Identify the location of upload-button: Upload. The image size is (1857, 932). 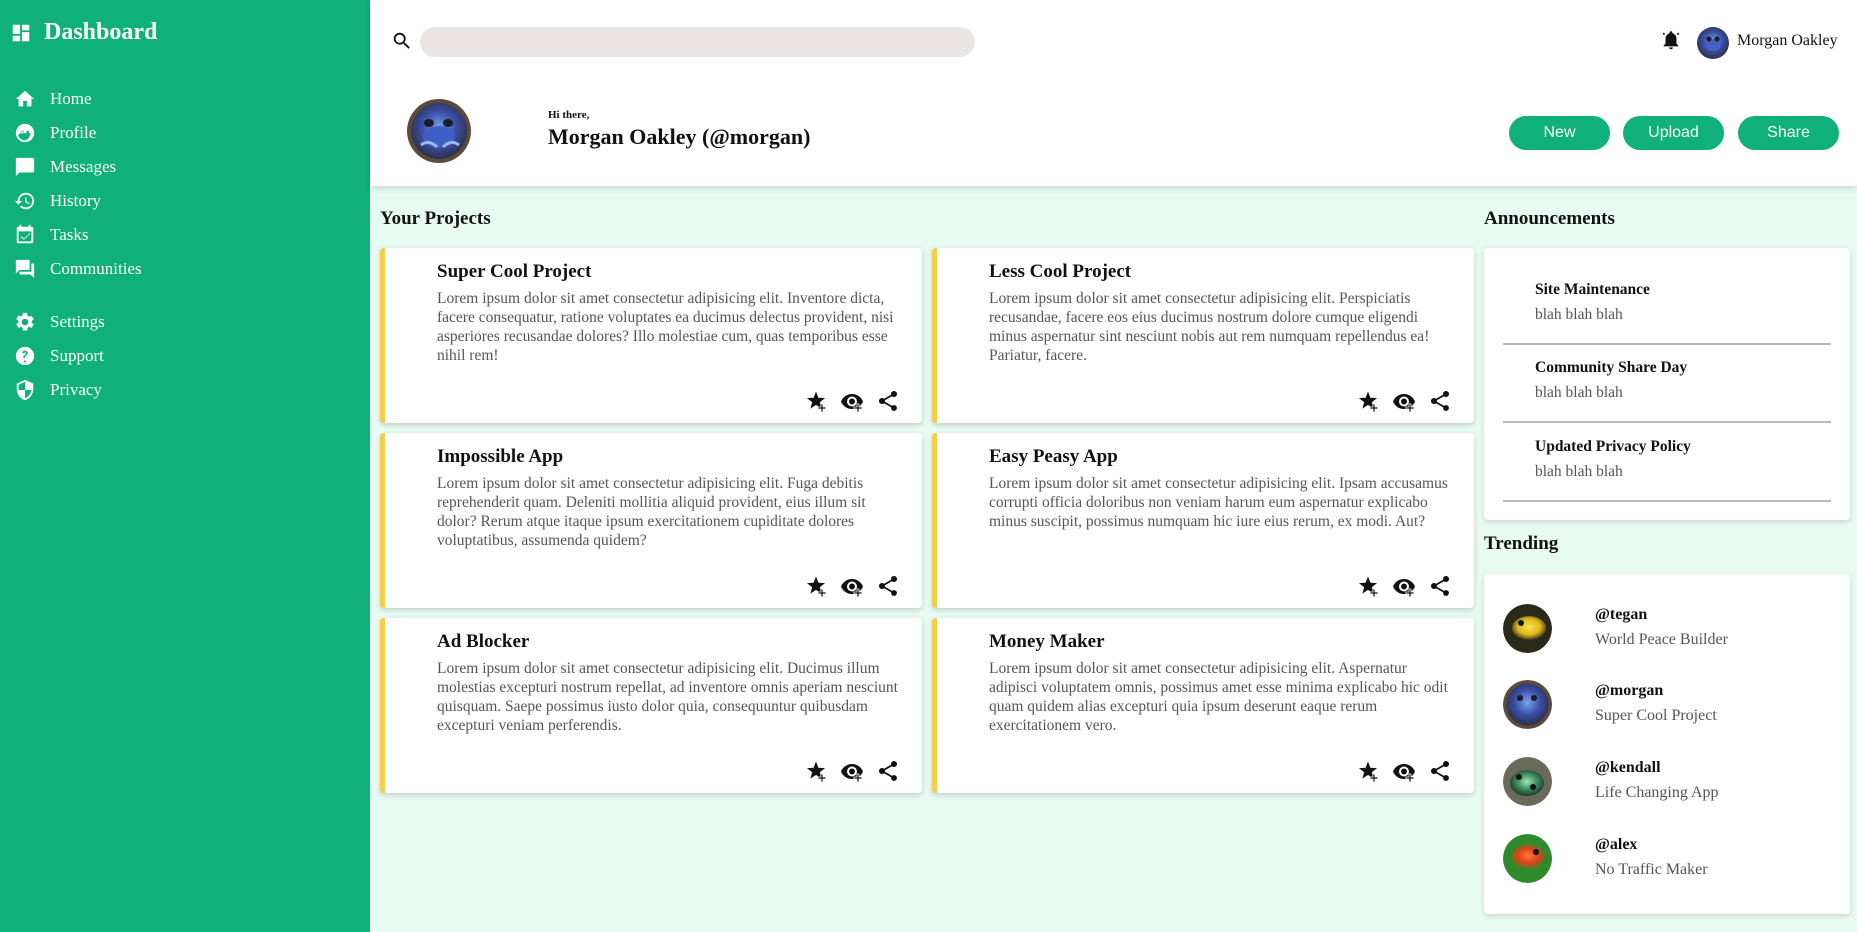
(1673, 133).